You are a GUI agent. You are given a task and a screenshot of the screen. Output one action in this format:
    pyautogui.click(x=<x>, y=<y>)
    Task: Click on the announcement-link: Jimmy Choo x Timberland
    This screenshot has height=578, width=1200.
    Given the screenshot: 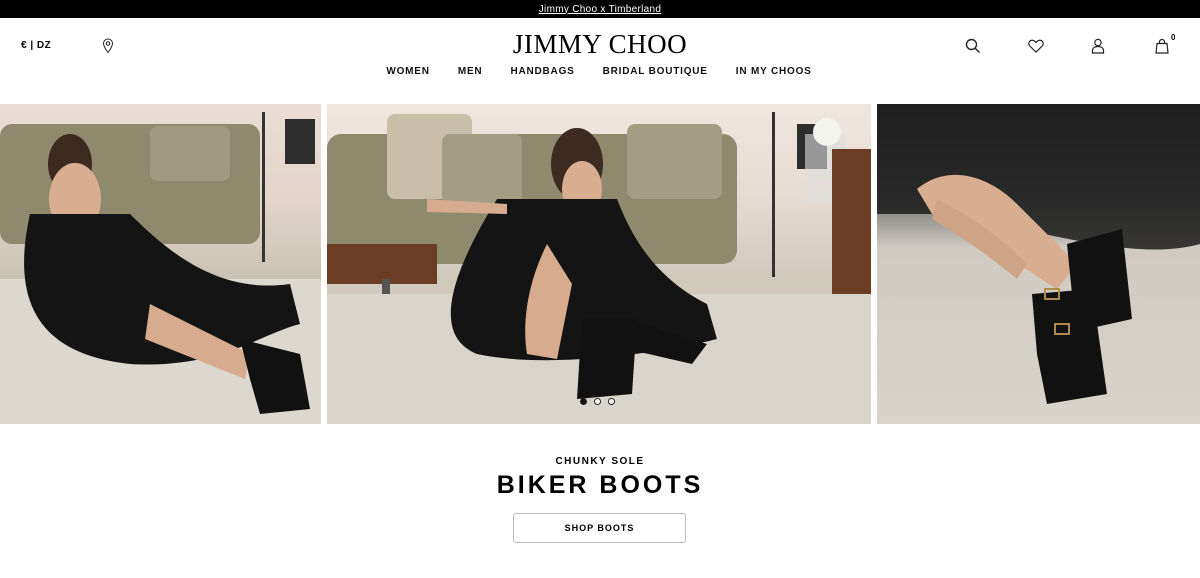 What is the action you would take?
    pyautogui.click(x=600, y=9)
    